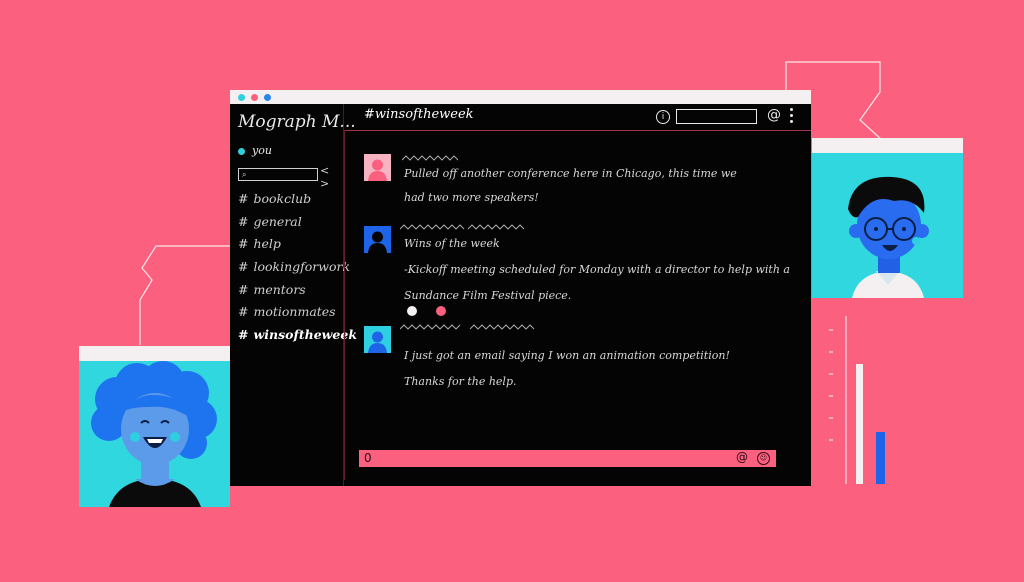 The height and width of the screenshot is (582, 1024). Describe the element at coordinates (244, 174) in the screenshot. I see `search-icon: ⌕` at that location.